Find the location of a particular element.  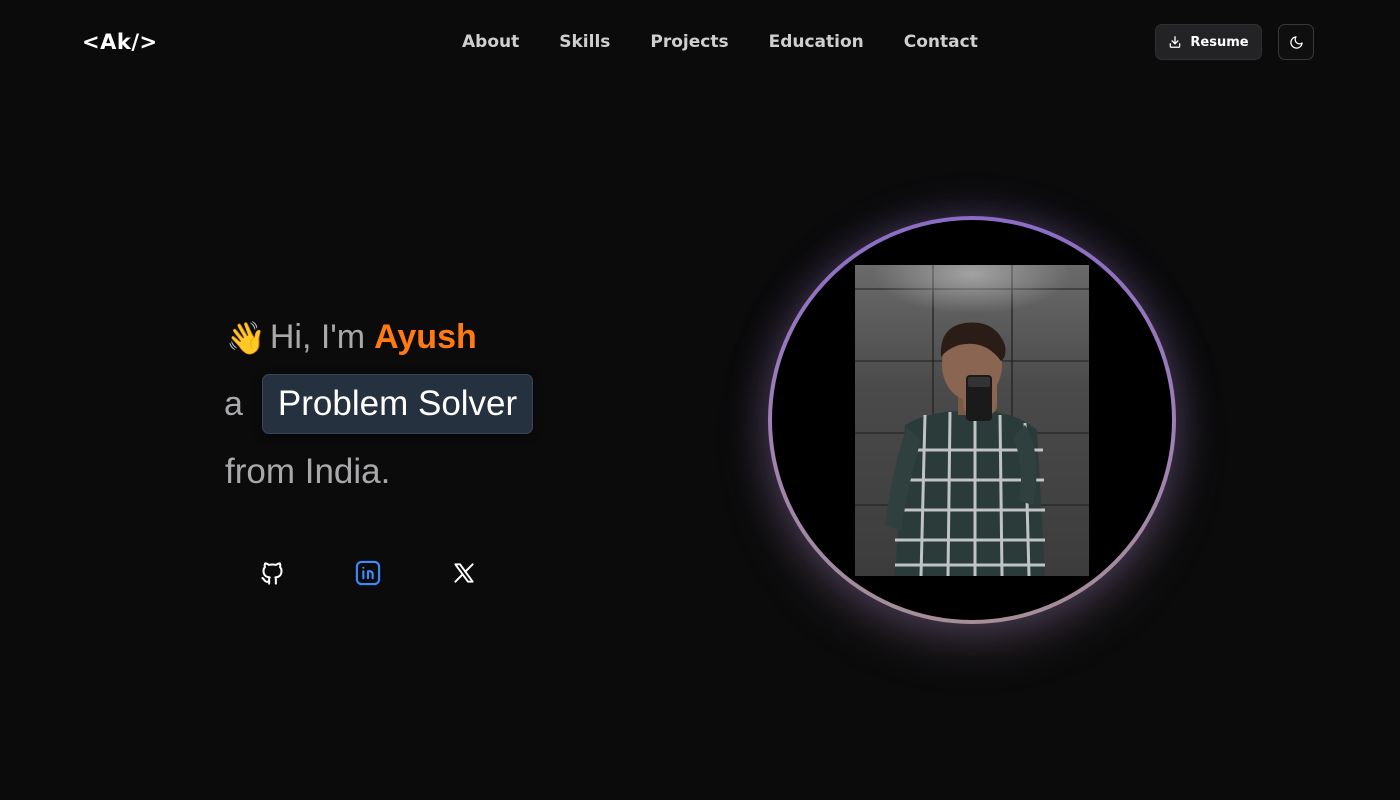

linkedin-icon is located at coordinates (368, 573).